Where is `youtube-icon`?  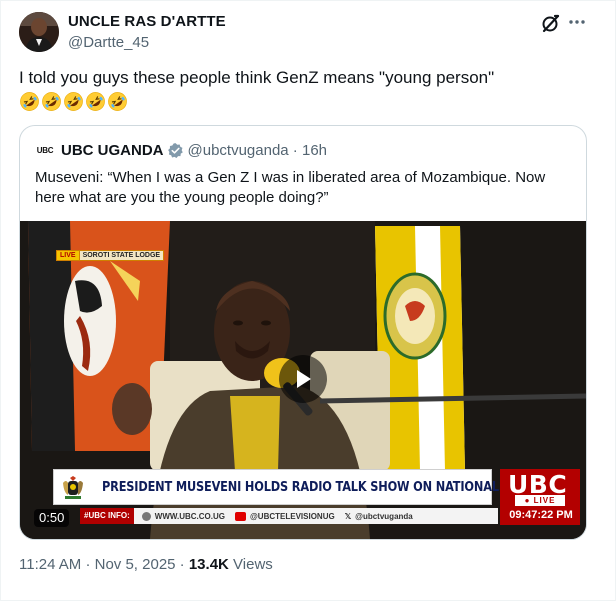 youtube-icon is located at coordinates (240, 516).